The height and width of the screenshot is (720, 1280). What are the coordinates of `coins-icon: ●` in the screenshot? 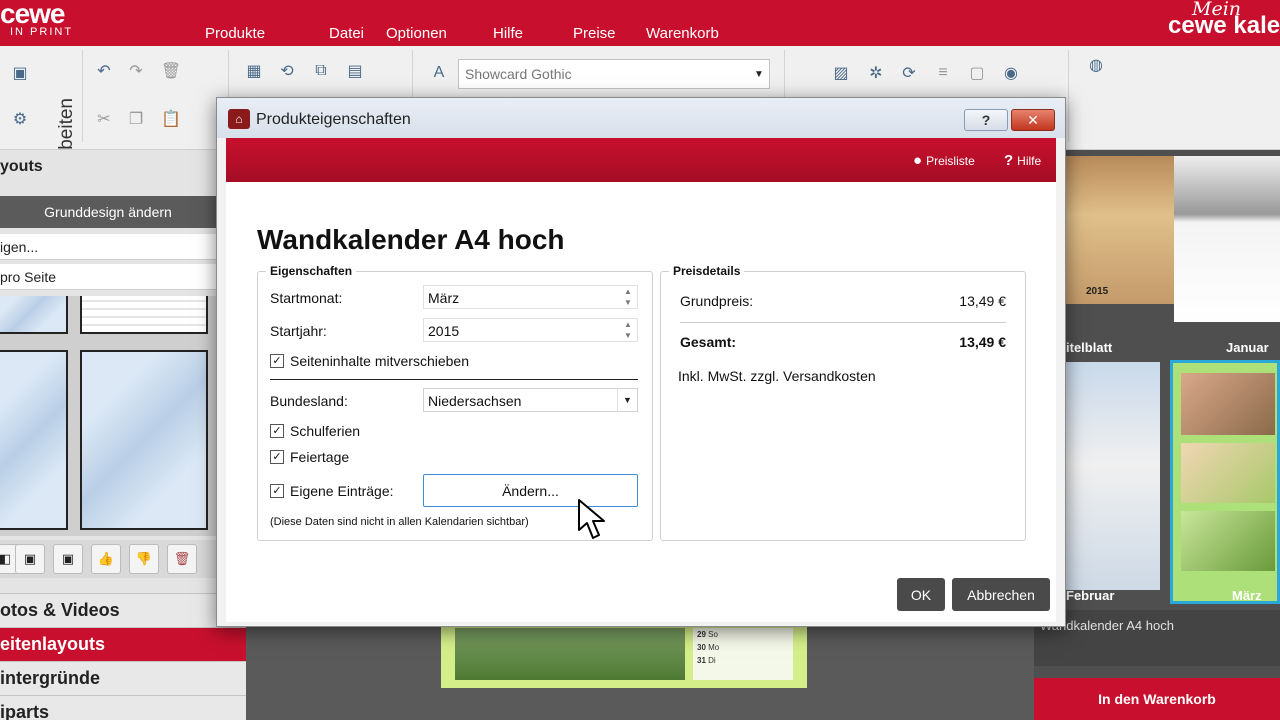 It's located at (918, 160).